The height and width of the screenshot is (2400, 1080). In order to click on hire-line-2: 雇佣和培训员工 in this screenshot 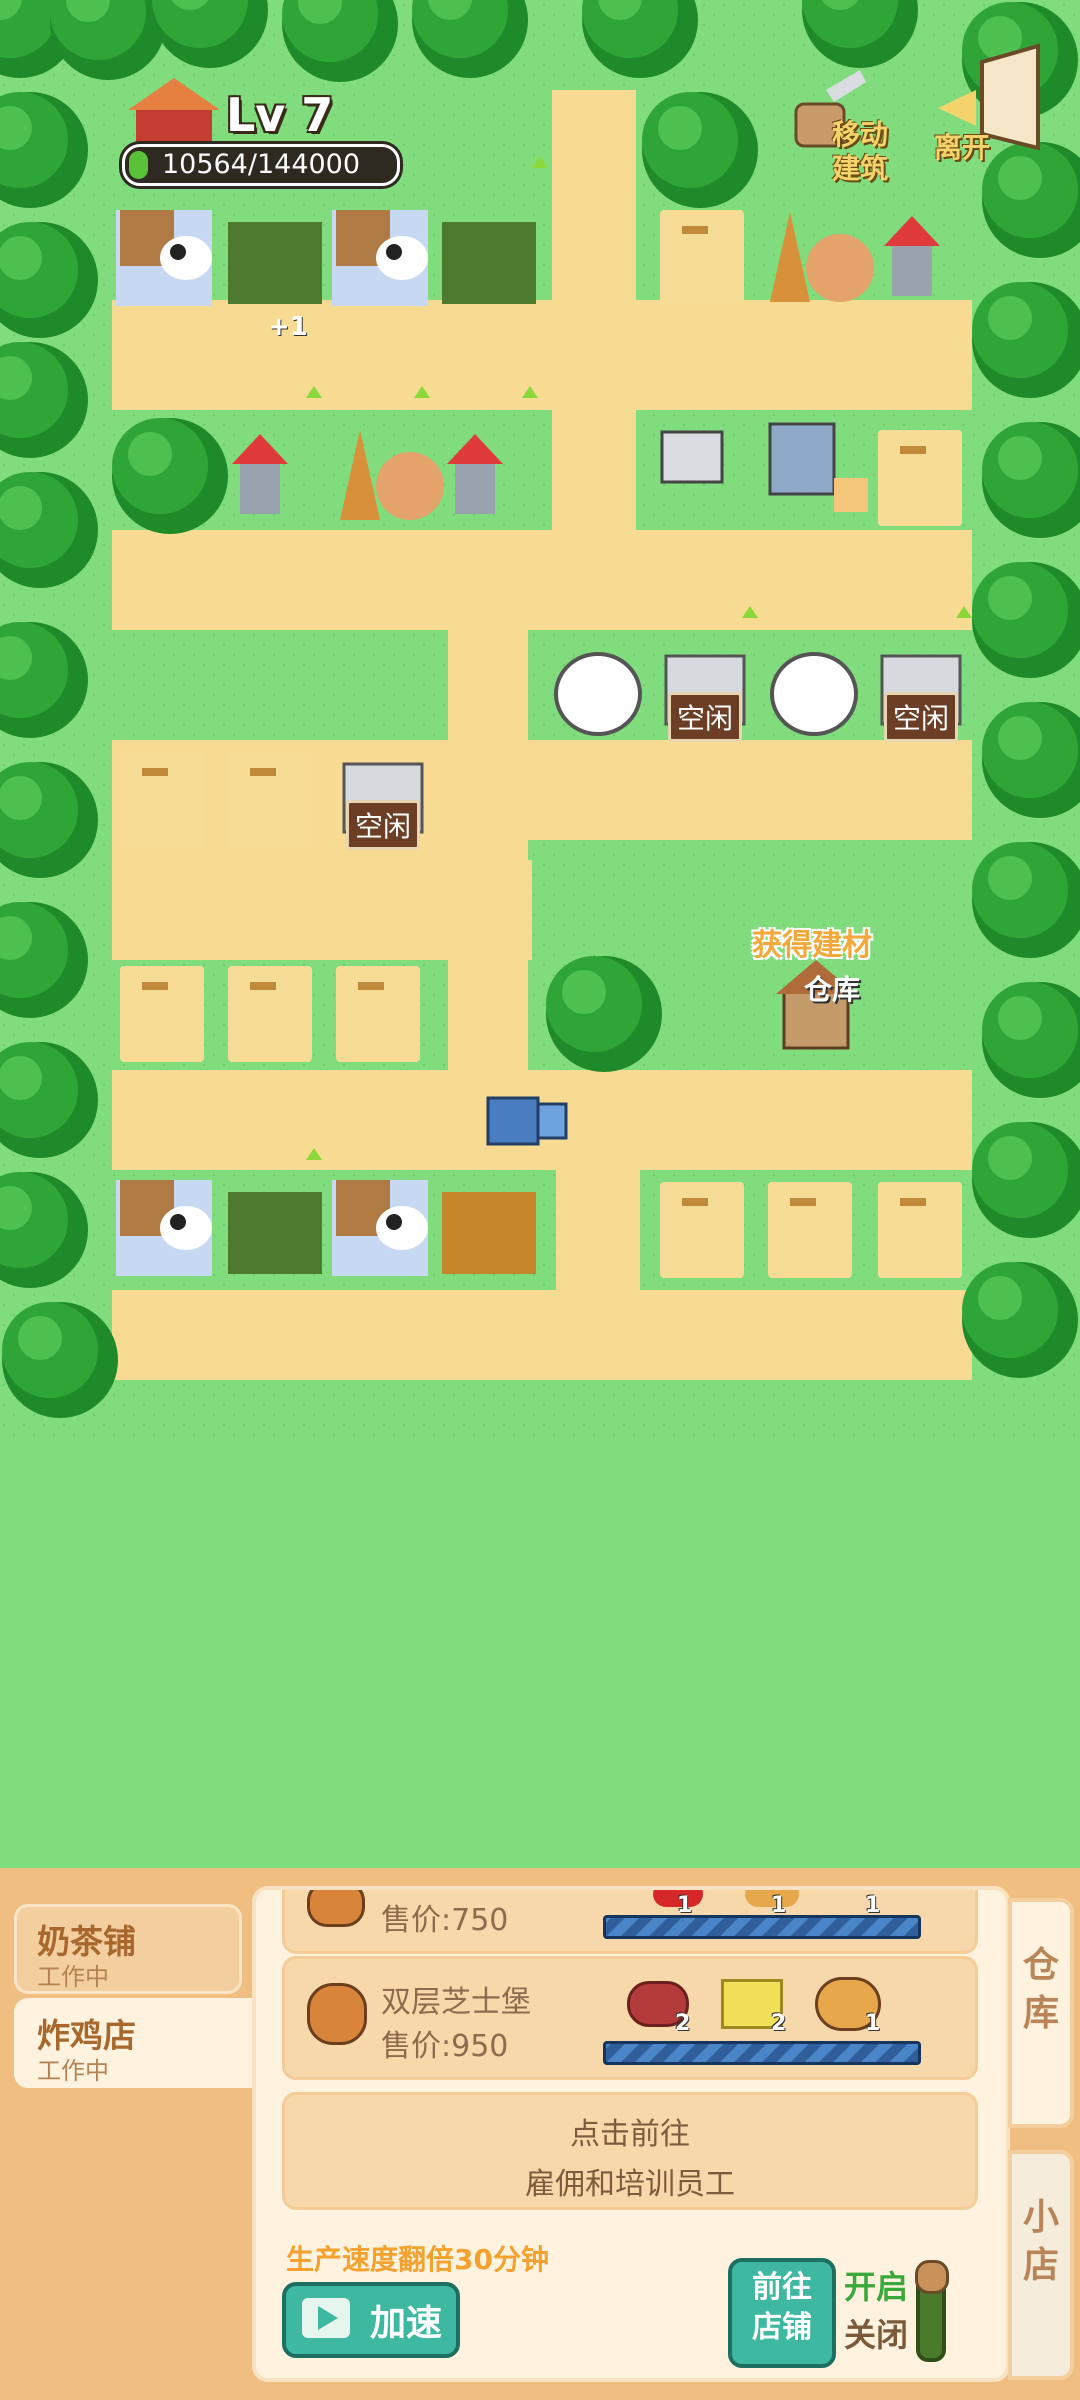, I will do `click(630, 2184)`.